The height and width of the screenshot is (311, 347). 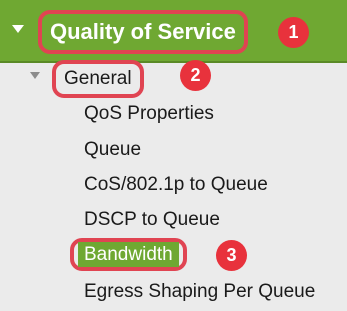 I want to click on step-badge-1: 1, so click(x=293, y=32).